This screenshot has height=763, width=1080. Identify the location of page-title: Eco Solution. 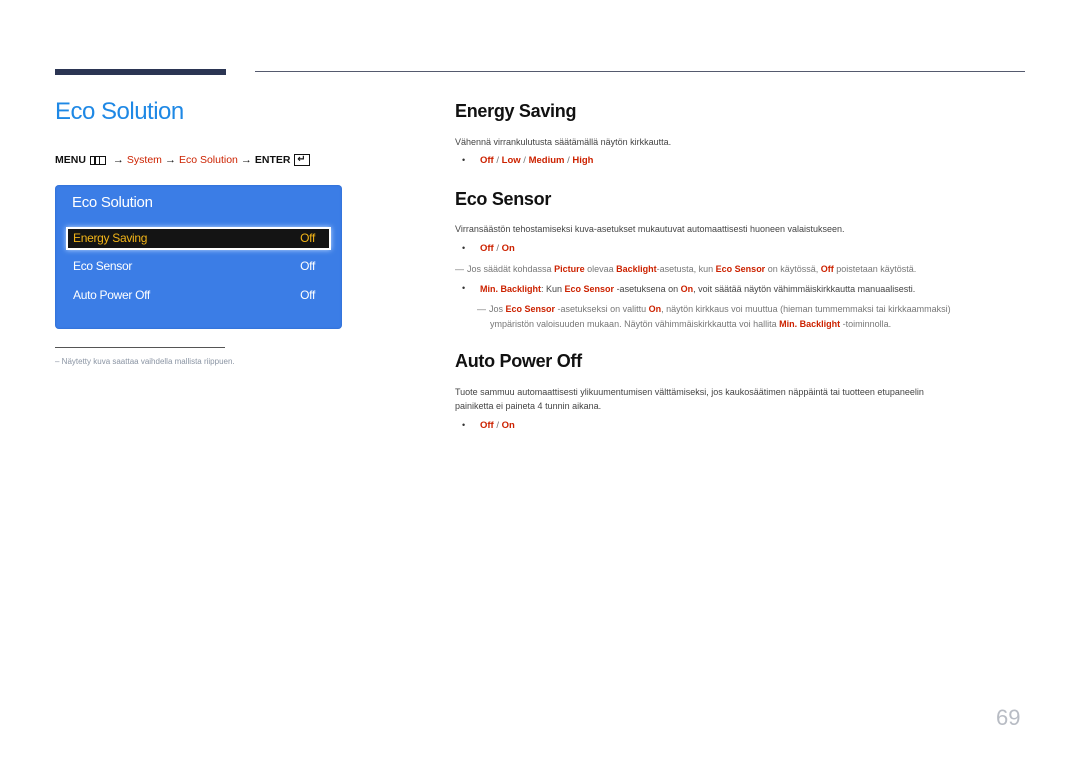
(119, 111).